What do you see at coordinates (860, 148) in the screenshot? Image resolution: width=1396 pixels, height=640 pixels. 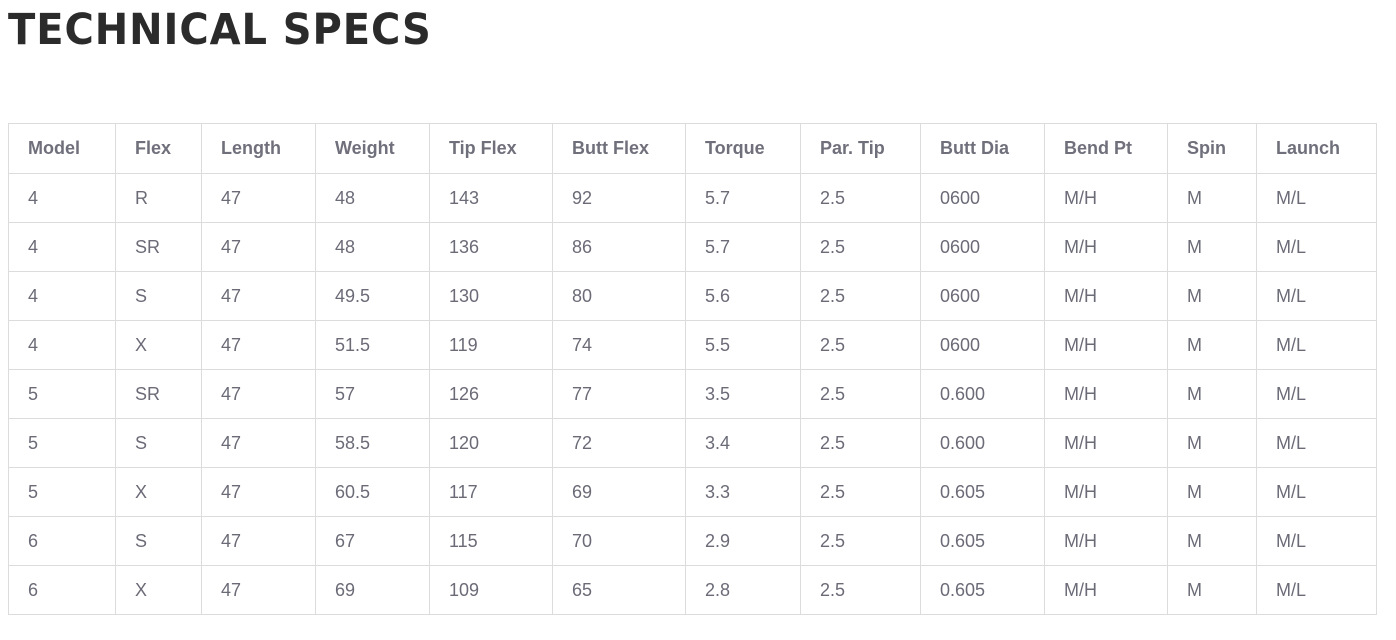 I see `column-header-par-tip: Par. Tip` at bounding box center [860, 148].